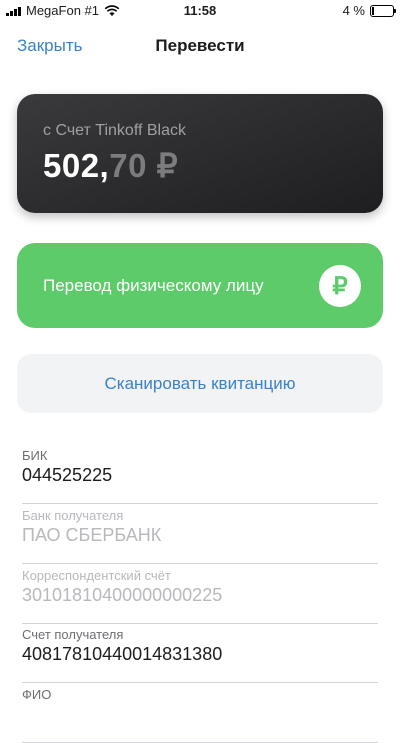  What do you see at coordinates (122, 654) in the screenshot?
I see `recipient-account-value: 40817810440014831380` at bounding box center [122, 654].